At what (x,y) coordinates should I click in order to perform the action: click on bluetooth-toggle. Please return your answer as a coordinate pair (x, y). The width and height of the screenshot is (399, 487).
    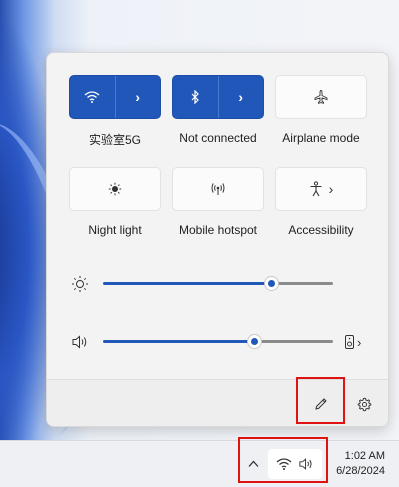
    Looking at the image, I should click on (196, 97).